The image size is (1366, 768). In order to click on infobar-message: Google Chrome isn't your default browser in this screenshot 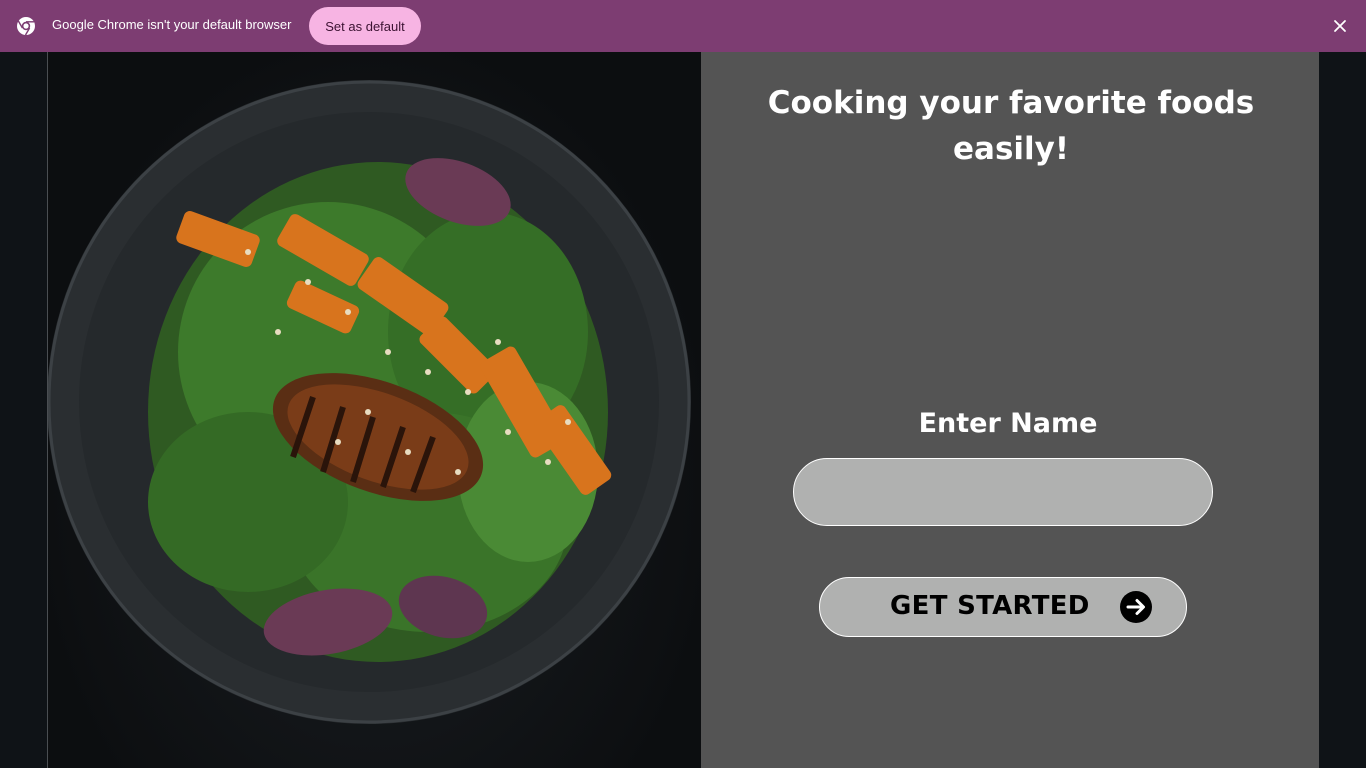, I will do `click(172, 24)`.